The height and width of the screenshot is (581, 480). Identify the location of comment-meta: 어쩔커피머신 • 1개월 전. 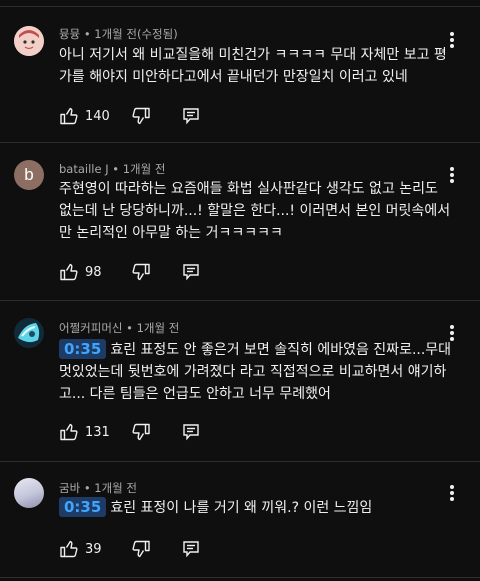
(119, 328).